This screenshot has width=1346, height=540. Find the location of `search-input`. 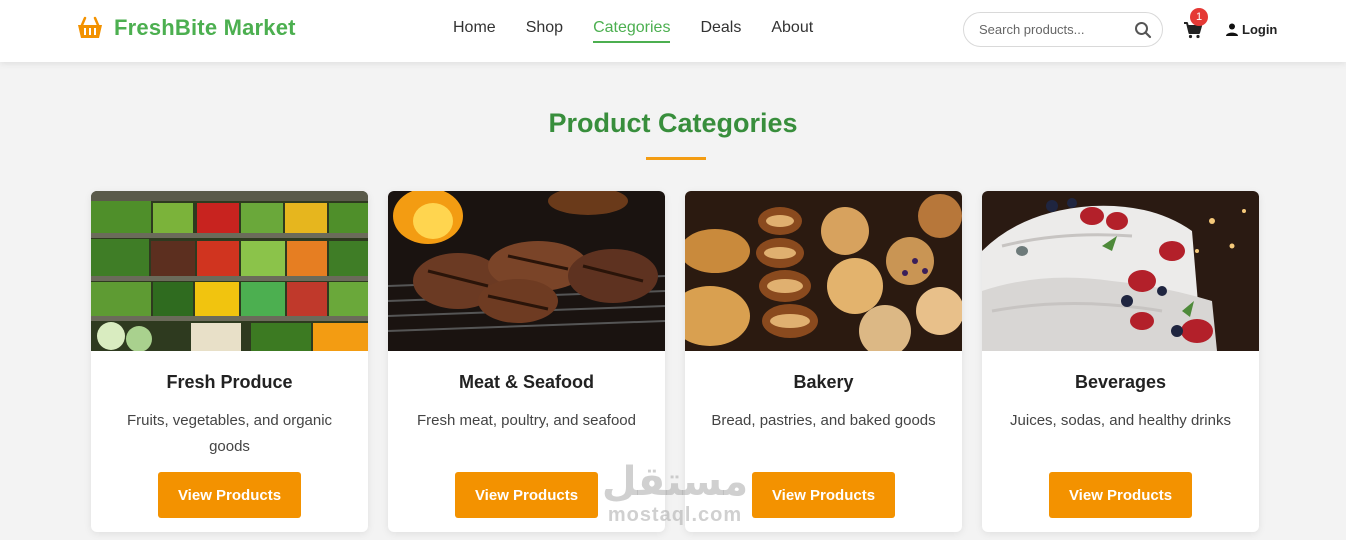

search-input is located at coordinates (1049, 29).